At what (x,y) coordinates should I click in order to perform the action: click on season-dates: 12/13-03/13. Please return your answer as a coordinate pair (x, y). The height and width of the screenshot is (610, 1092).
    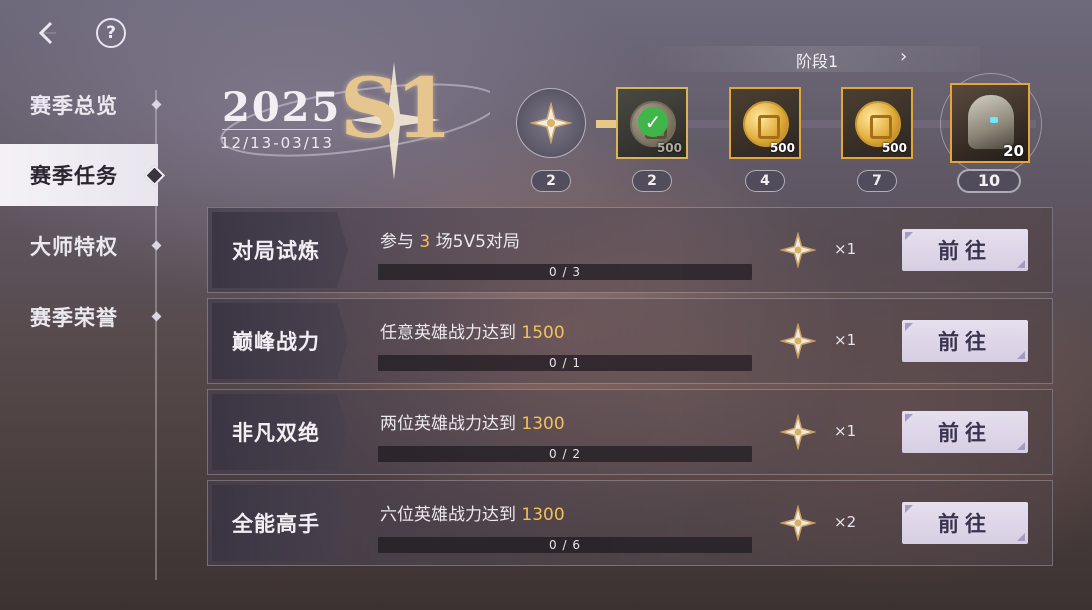
    Looking at the image, I should click on (277, 143).